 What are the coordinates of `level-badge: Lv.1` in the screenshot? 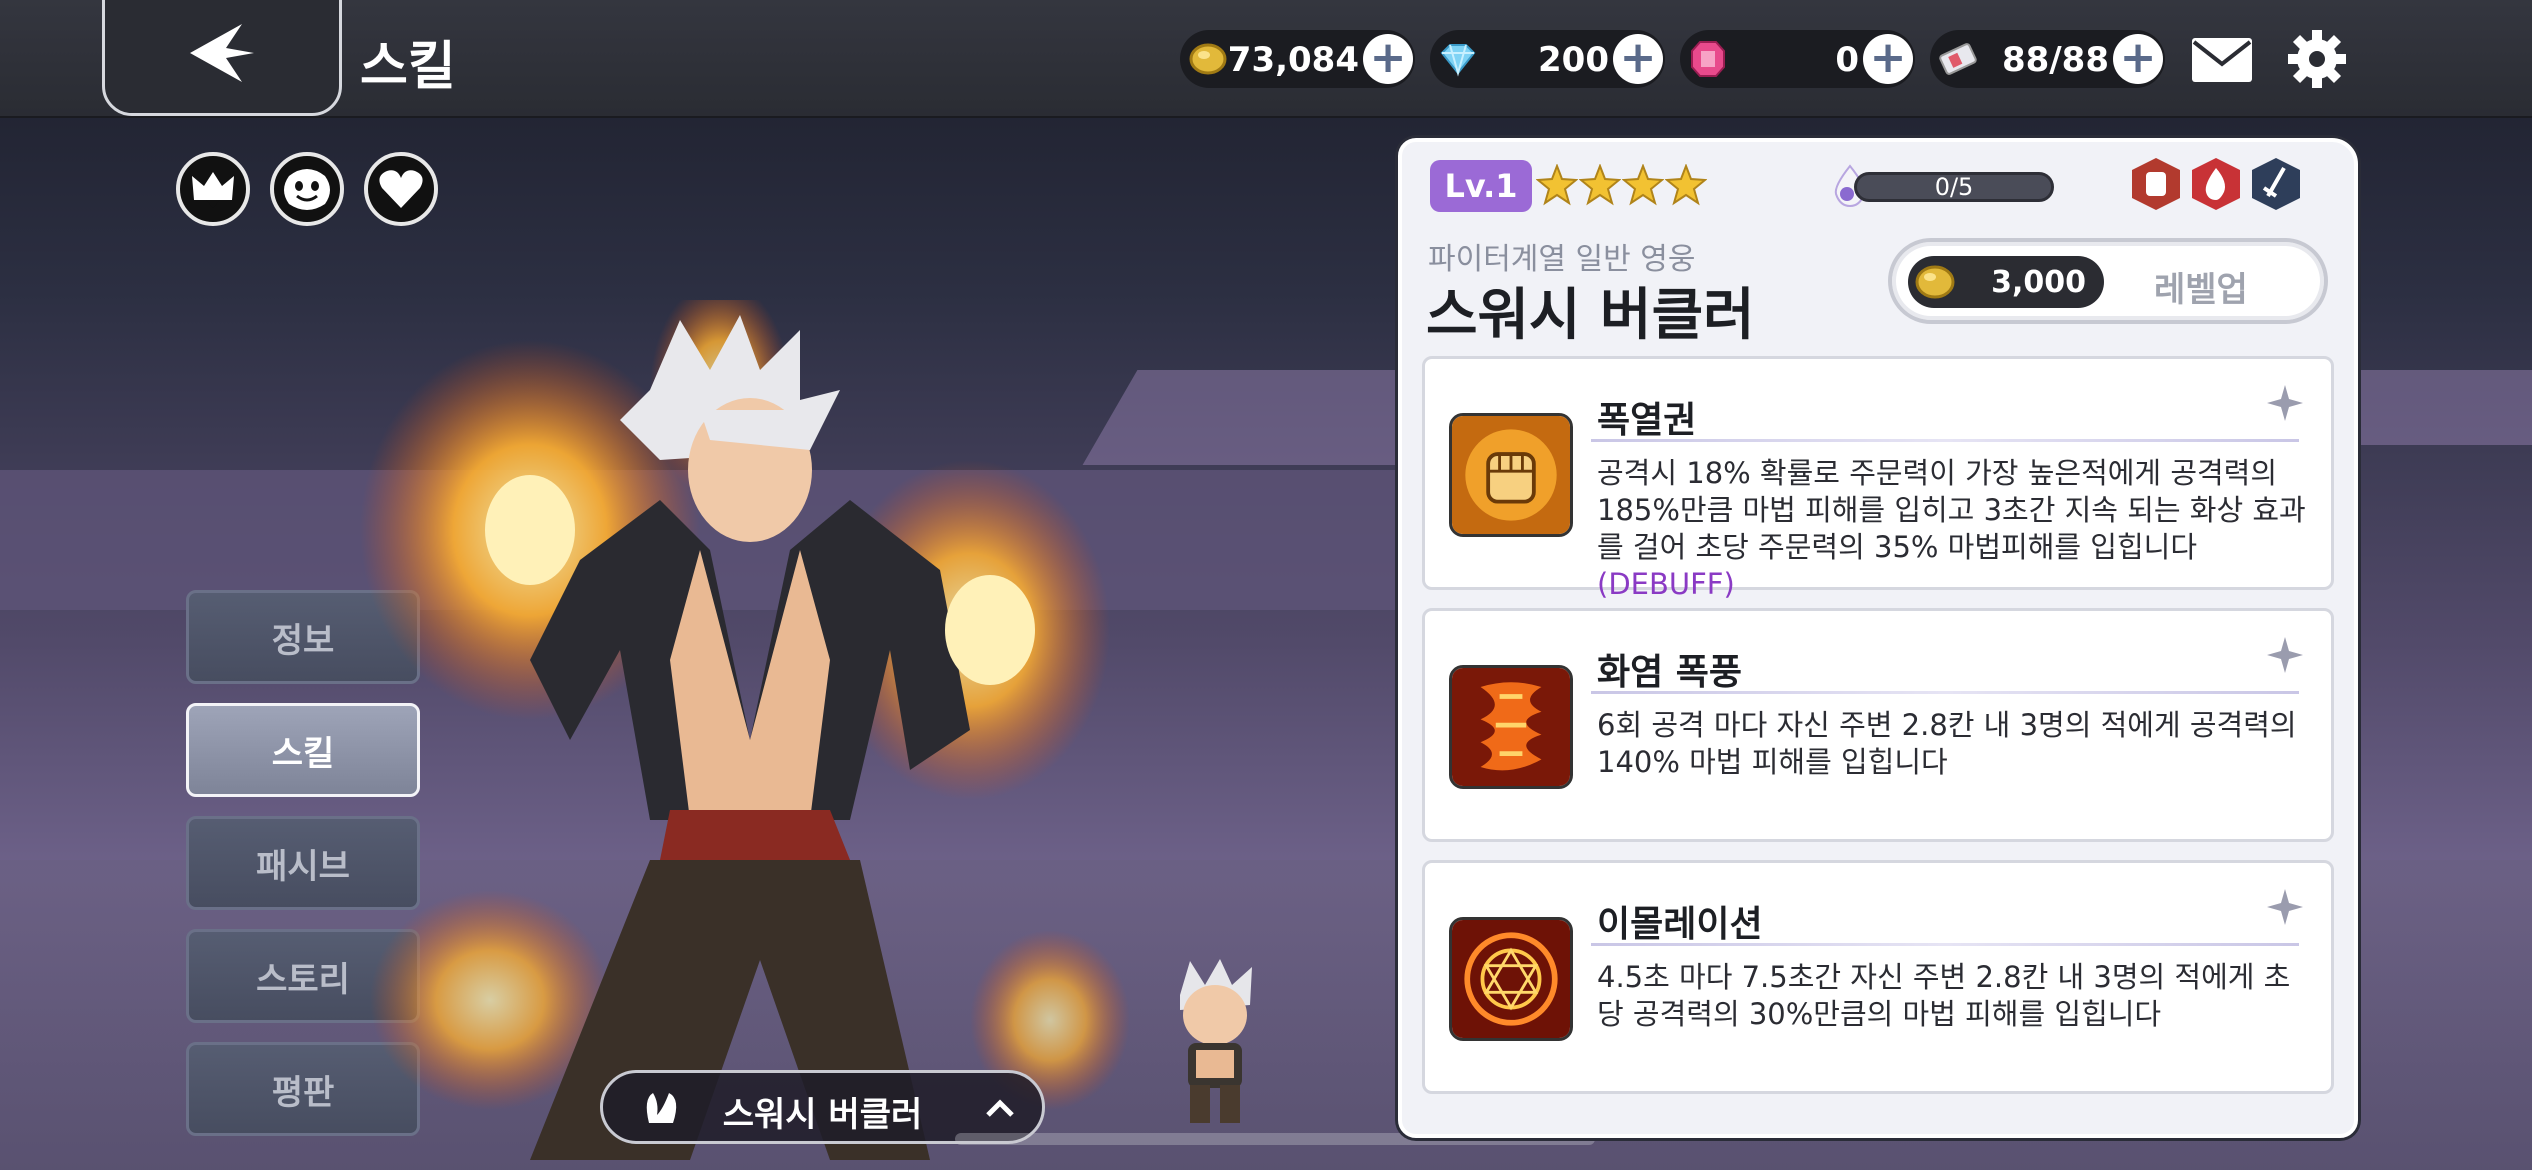 It's located at (1481, 186).